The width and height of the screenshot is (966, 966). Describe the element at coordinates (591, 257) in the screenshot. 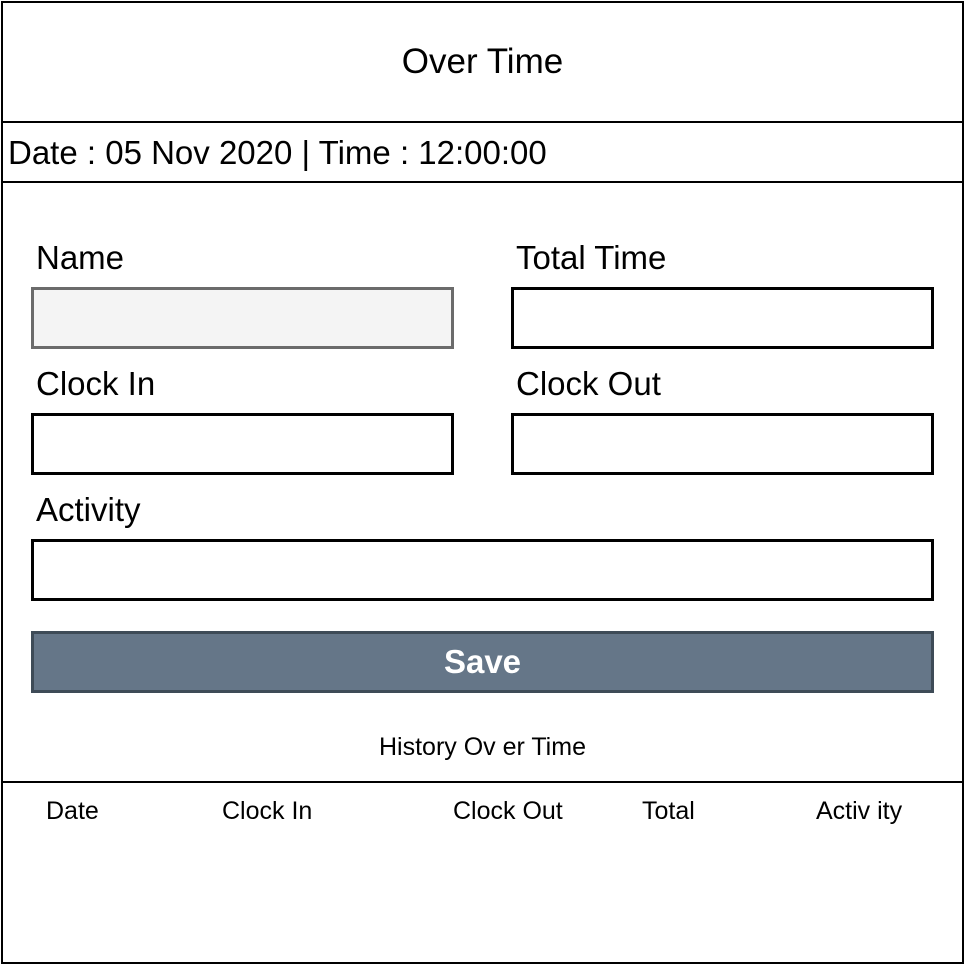

I see `total-time-label: Total Time` at that location.